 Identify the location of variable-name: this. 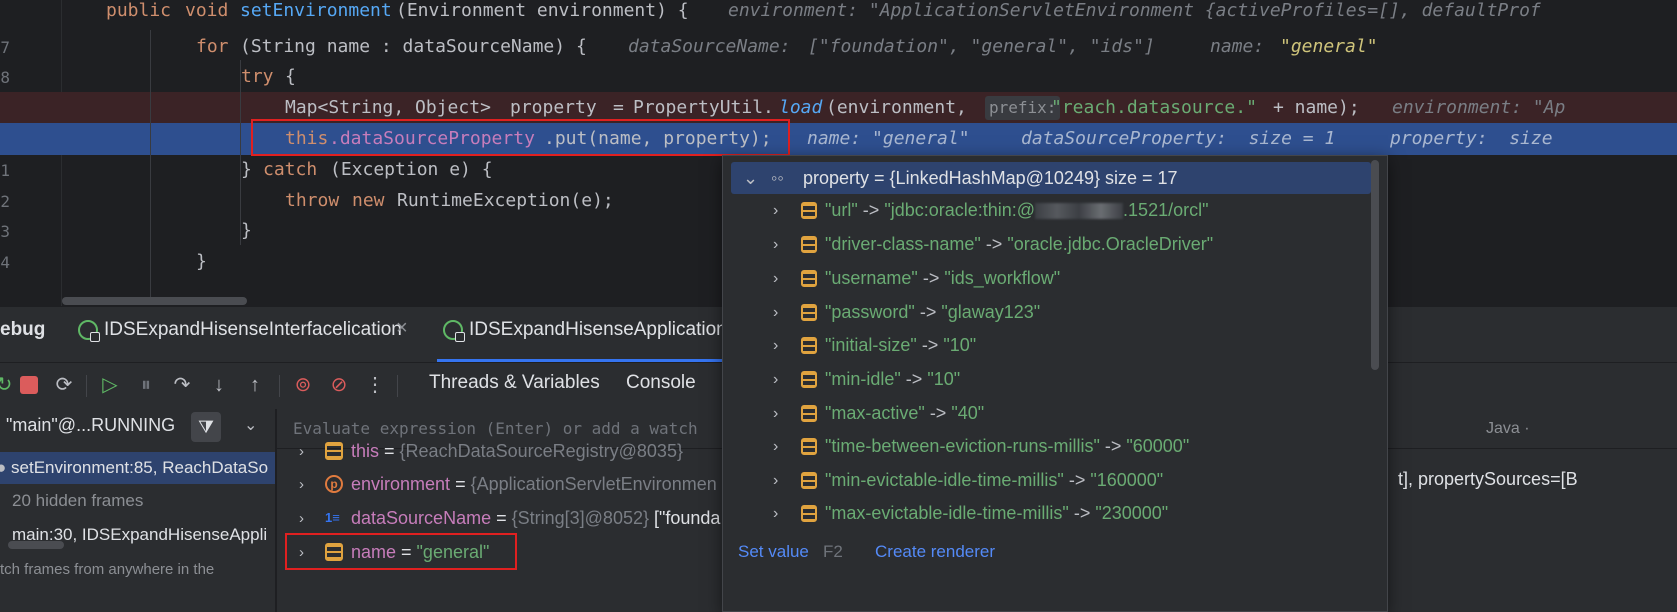
(365, 451).